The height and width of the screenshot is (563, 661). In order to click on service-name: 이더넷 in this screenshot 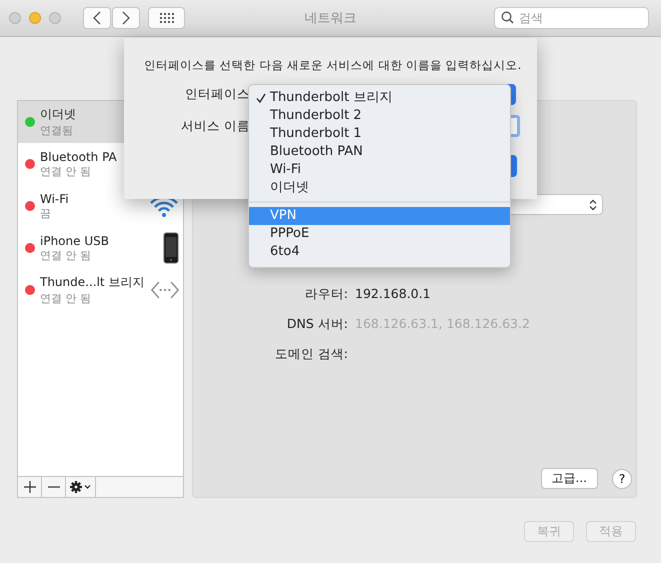, I will do `click(58, 114)`.